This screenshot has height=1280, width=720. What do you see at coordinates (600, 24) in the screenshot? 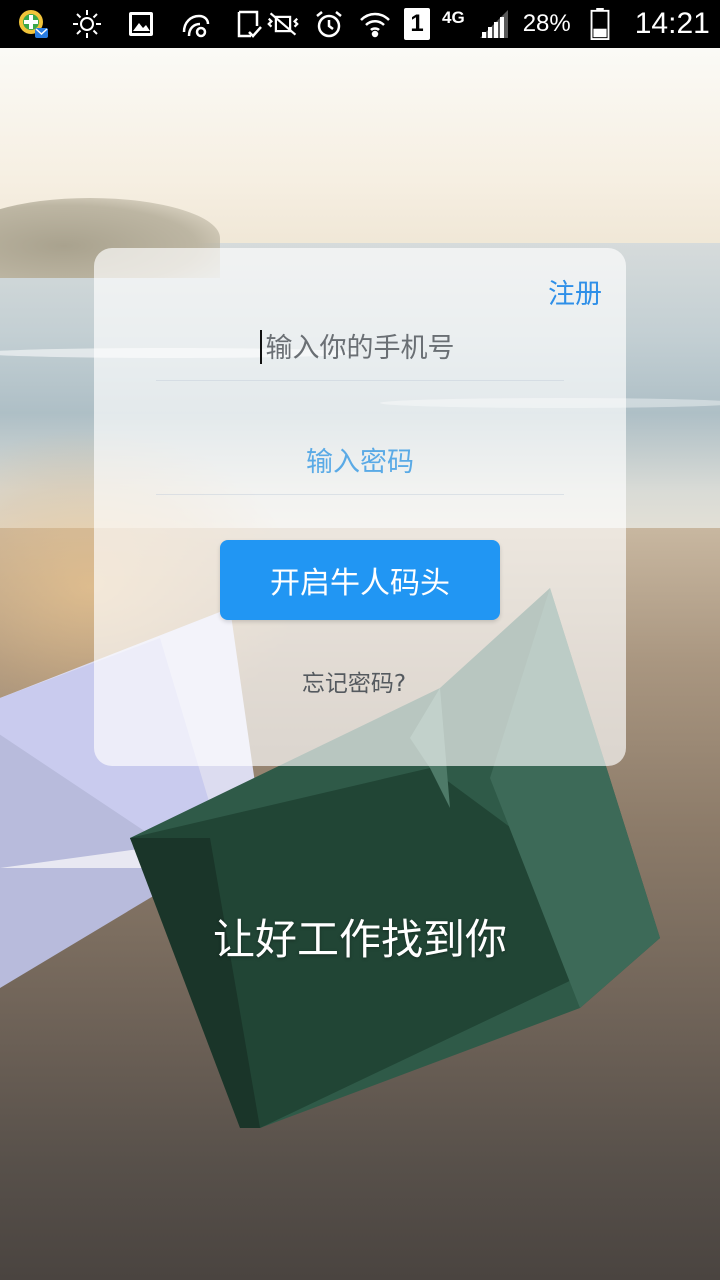
I see `battery-icon` at bounding box center [600, 24].